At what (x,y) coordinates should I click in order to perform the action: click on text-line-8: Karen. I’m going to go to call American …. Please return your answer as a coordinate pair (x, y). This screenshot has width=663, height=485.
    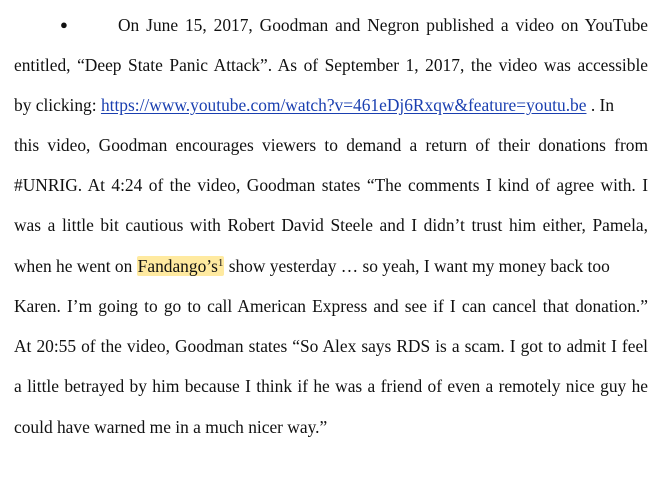
    Looking at the image, I should click on (331, 306).